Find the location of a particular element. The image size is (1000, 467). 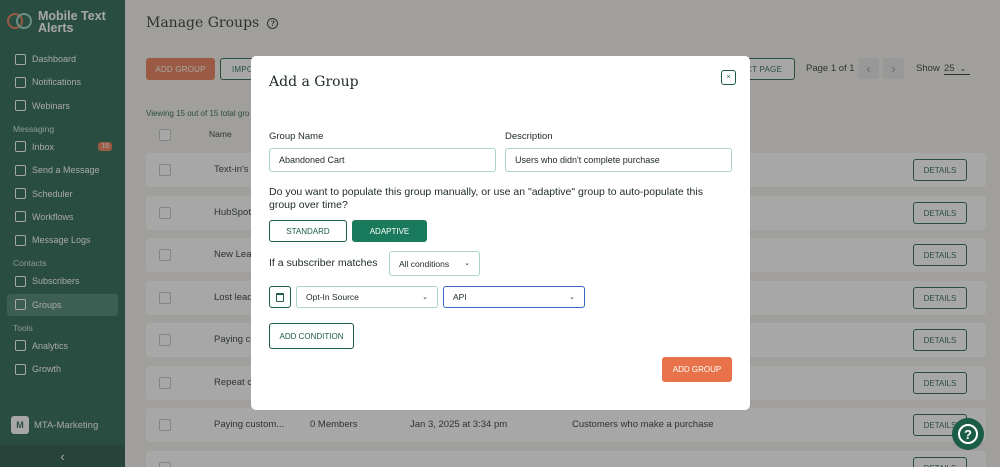

question-icon: ? is located at coordinates (968, 434).